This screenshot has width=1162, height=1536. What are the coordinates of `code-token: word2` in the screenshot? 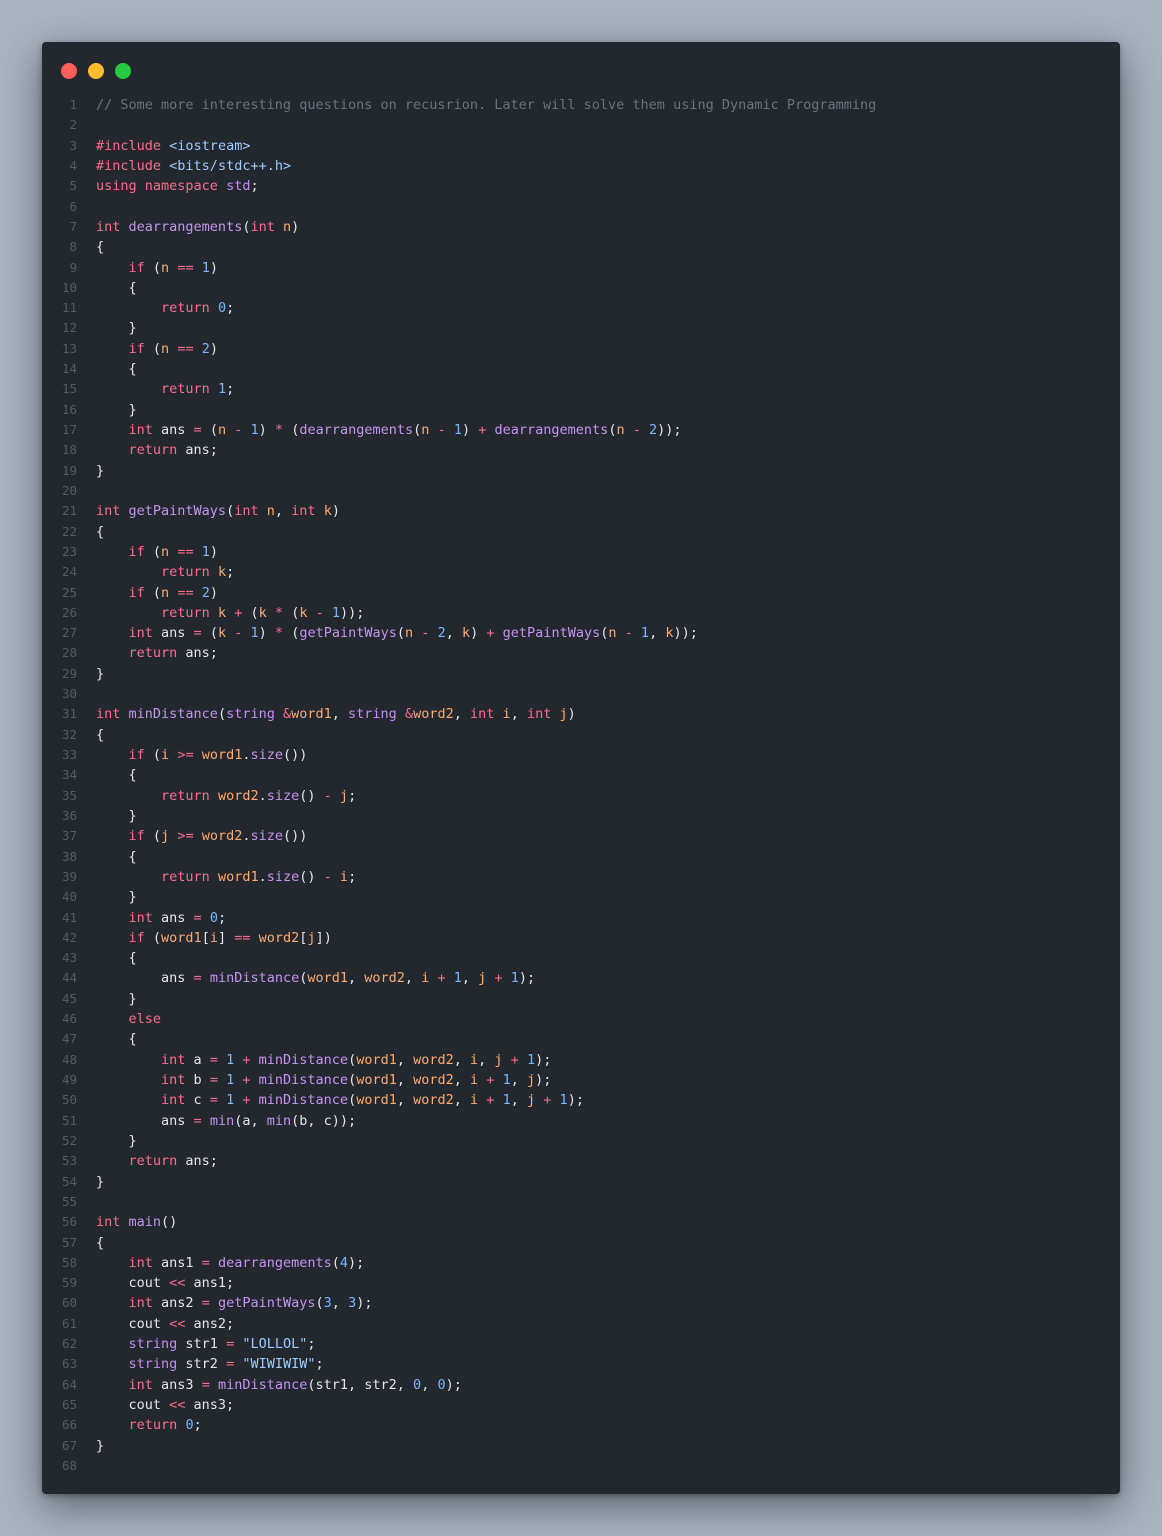 It's located at (433, 714).